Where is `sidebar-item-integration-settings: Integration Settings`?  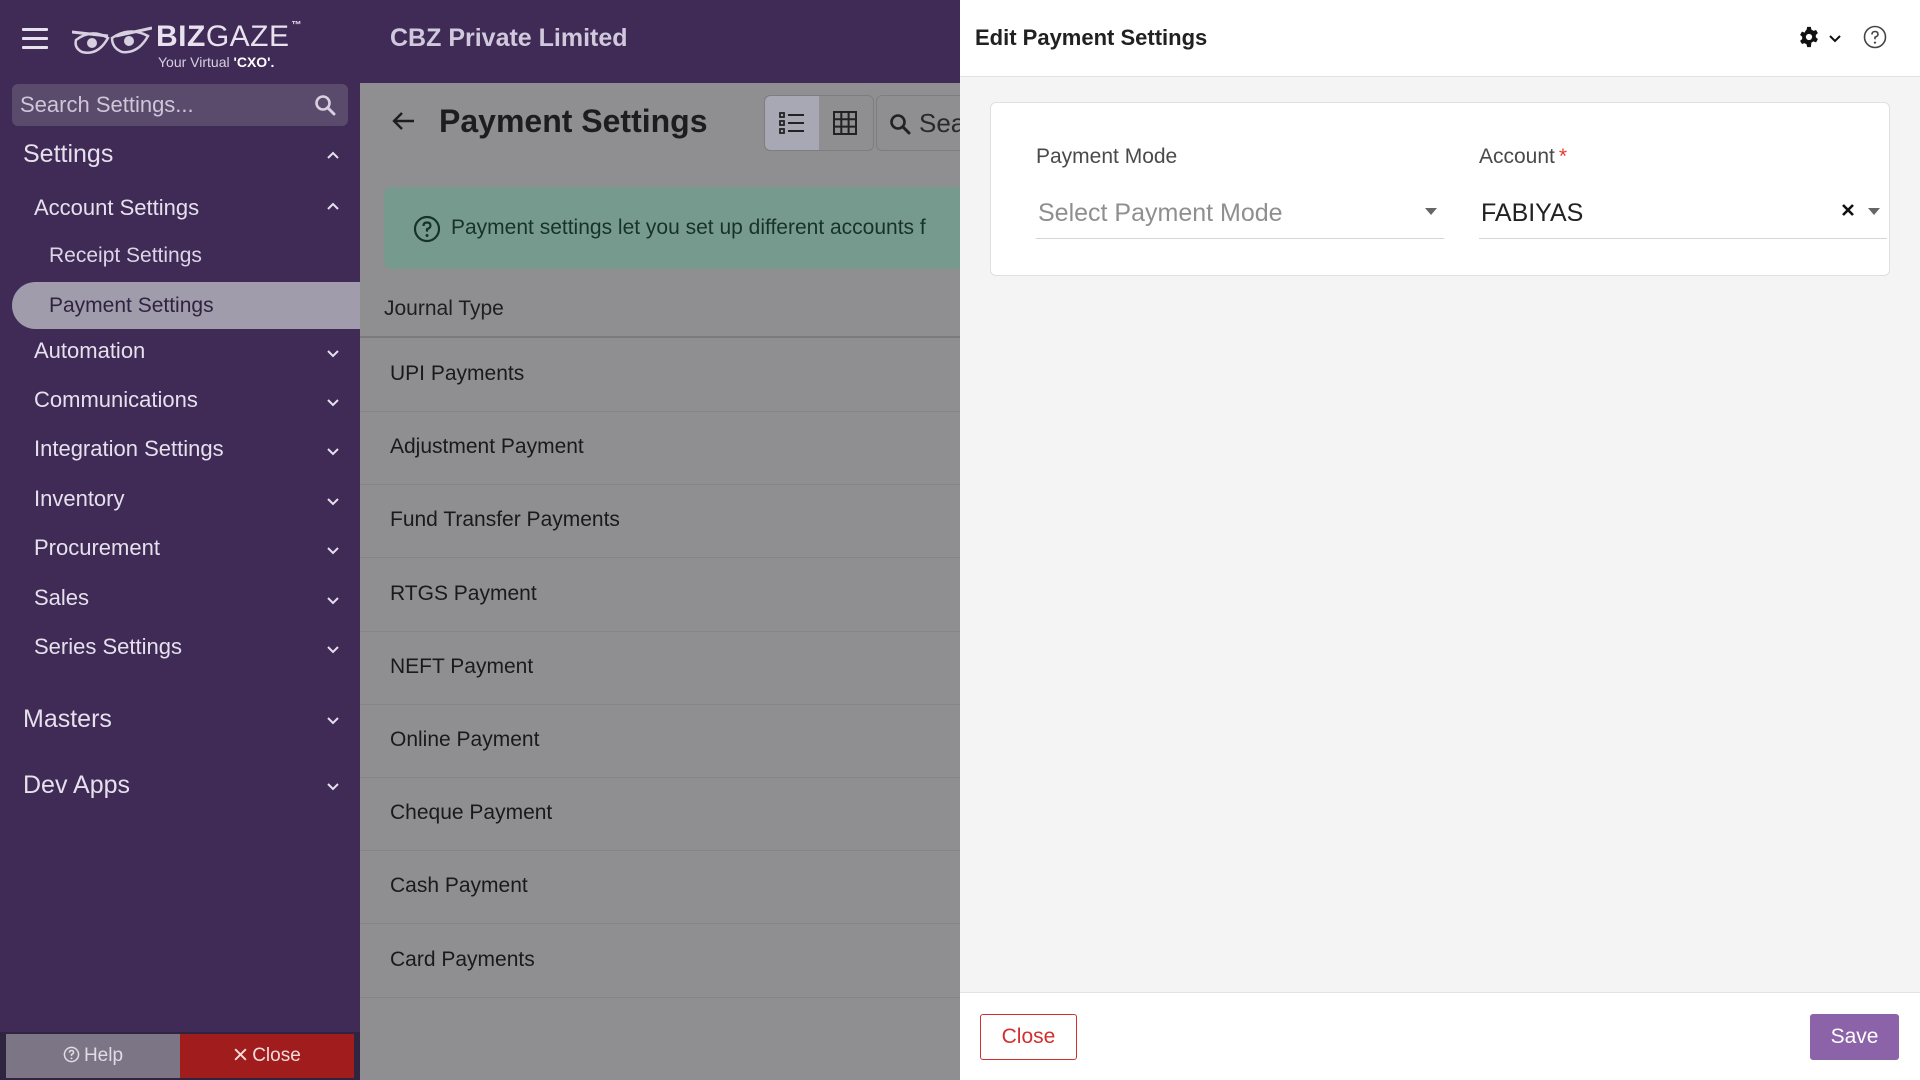
sidebar-item-integration-settings: Integration Settings is located at coordinates (180, 452).